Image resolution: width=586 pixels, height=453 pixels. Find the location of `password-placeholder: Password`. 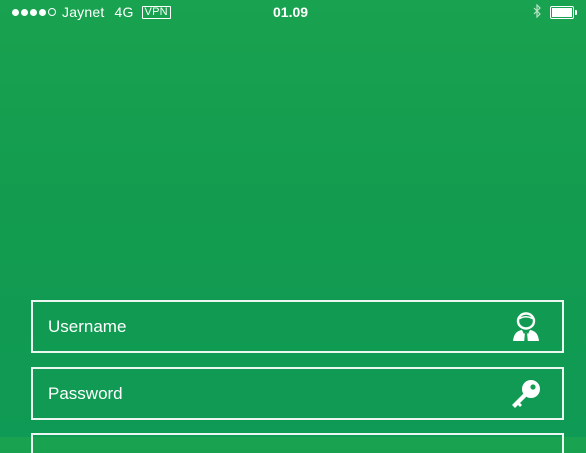

password-placeholder: Password is located at coordinates (85, 393).